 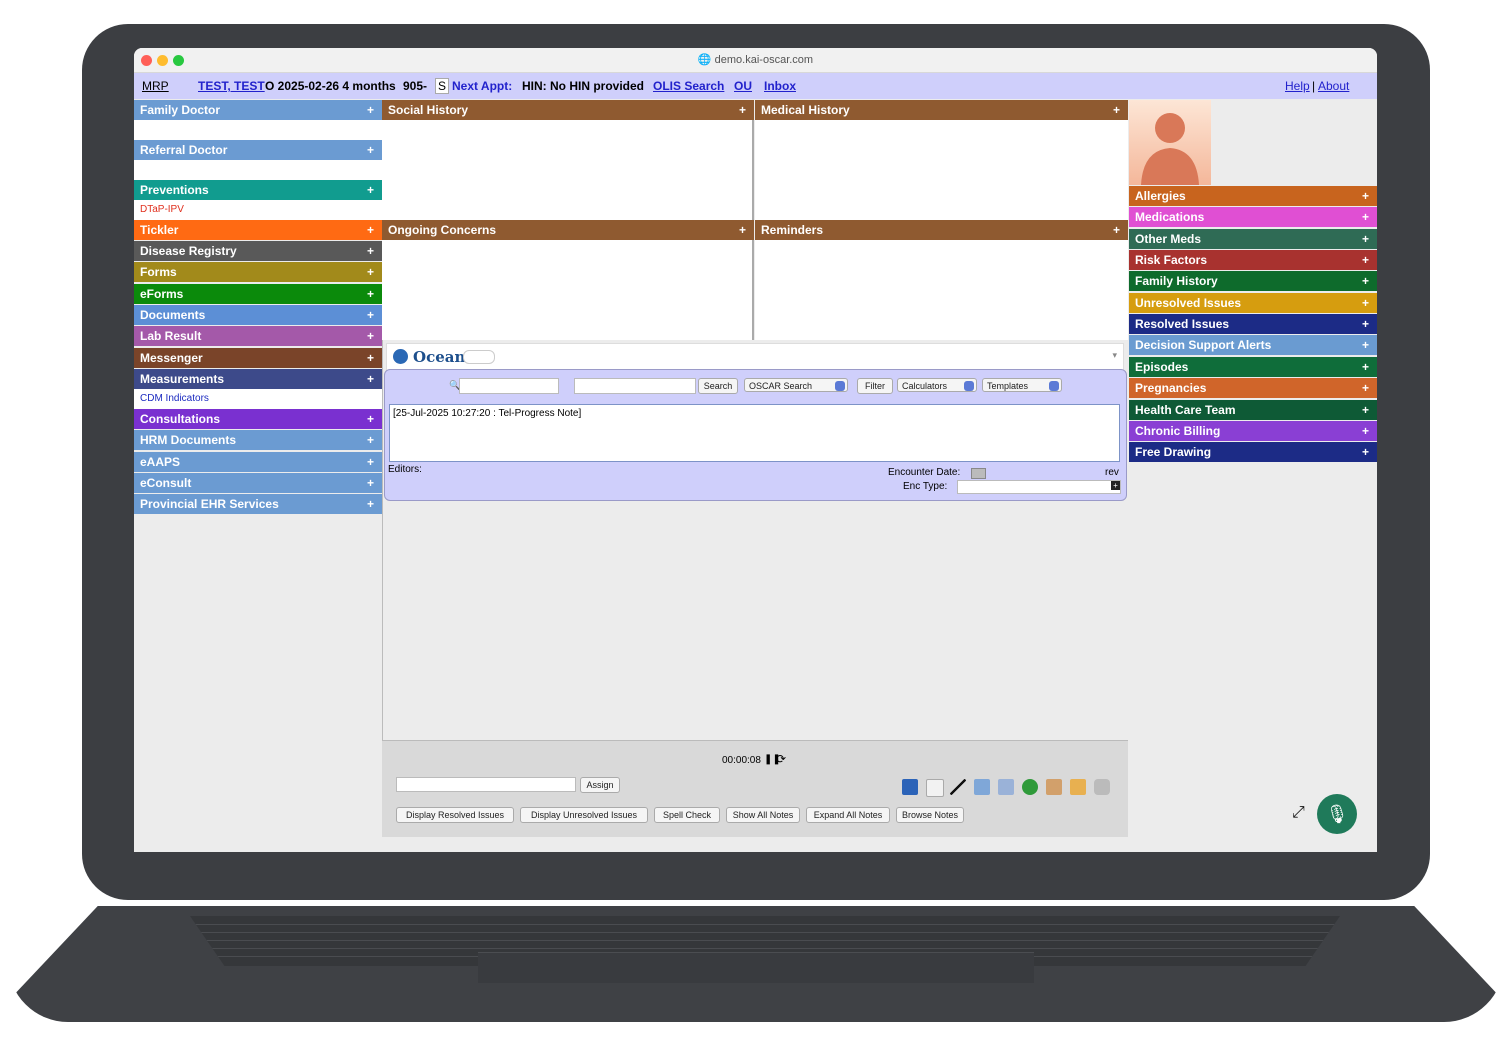 What do you see at coordinates (910, 787) in the screenshot?
I see `save-icon` at bounding box center [910, 787].